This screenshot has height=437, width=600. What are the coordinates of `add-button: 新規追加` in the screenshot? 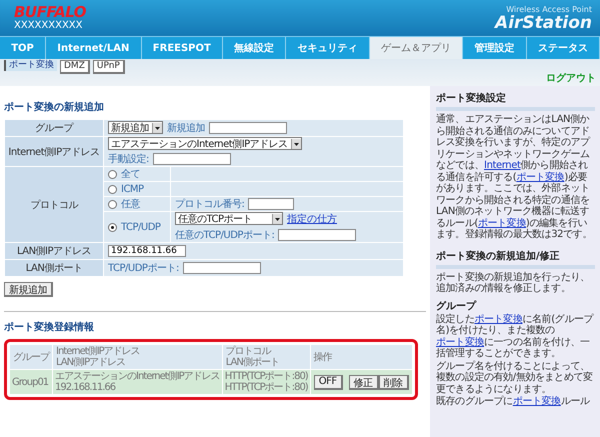 It's located at (28, 289).